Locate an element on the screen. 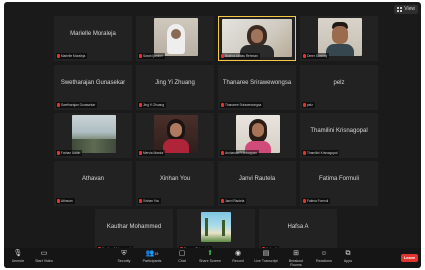 The width and height of the screenshot is (425, 270). participant-label: Mervia Marcia is located at coordinates (152, 153).